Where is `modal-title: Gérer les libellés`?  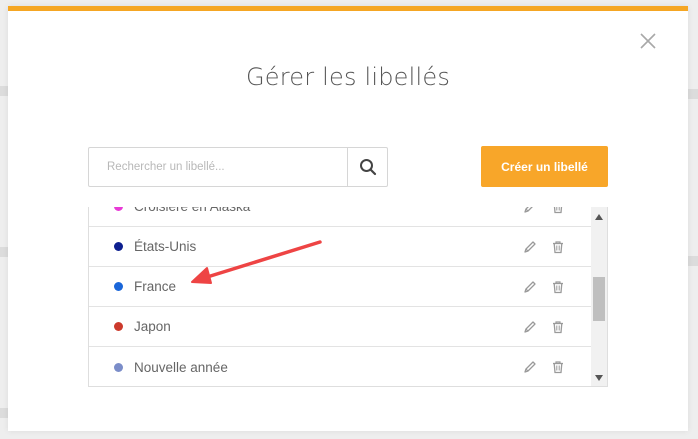
modal-title: Gérer les libellés is located at coordinates (348, 77).